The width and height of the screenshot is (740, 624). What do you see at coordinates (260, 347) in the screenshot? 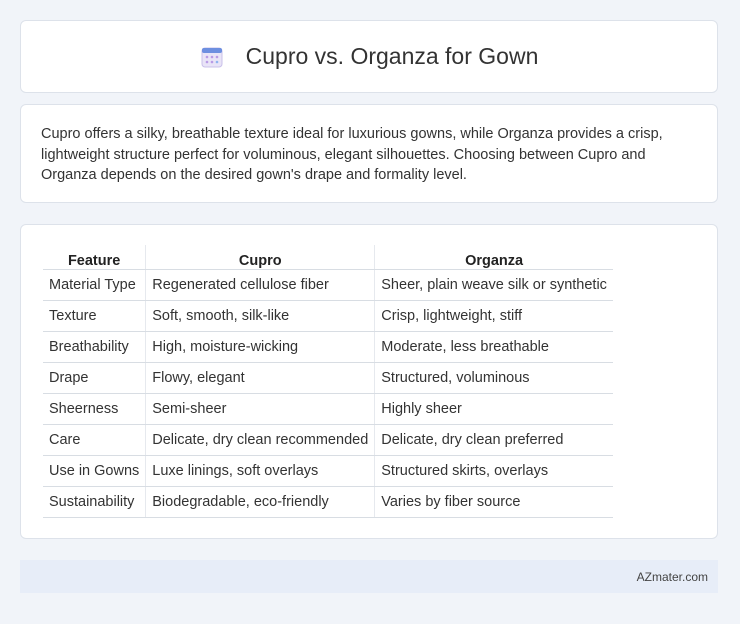
I see `cupro-cell: High, moisture-wicking` at bounding box center [260, 347].